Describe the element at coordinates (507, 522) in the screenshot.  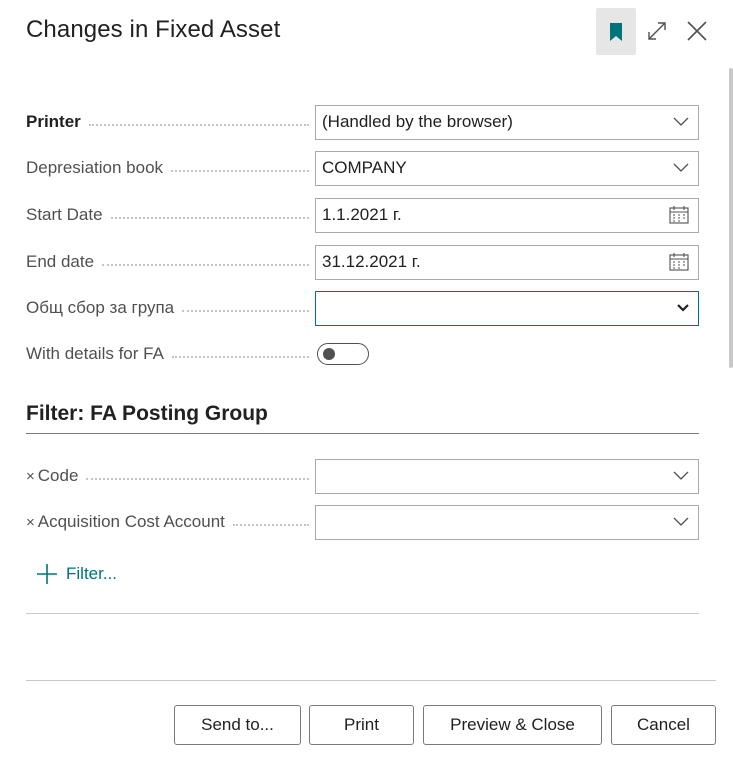
I see `filter-acquisition-cost-account-select` at that location.